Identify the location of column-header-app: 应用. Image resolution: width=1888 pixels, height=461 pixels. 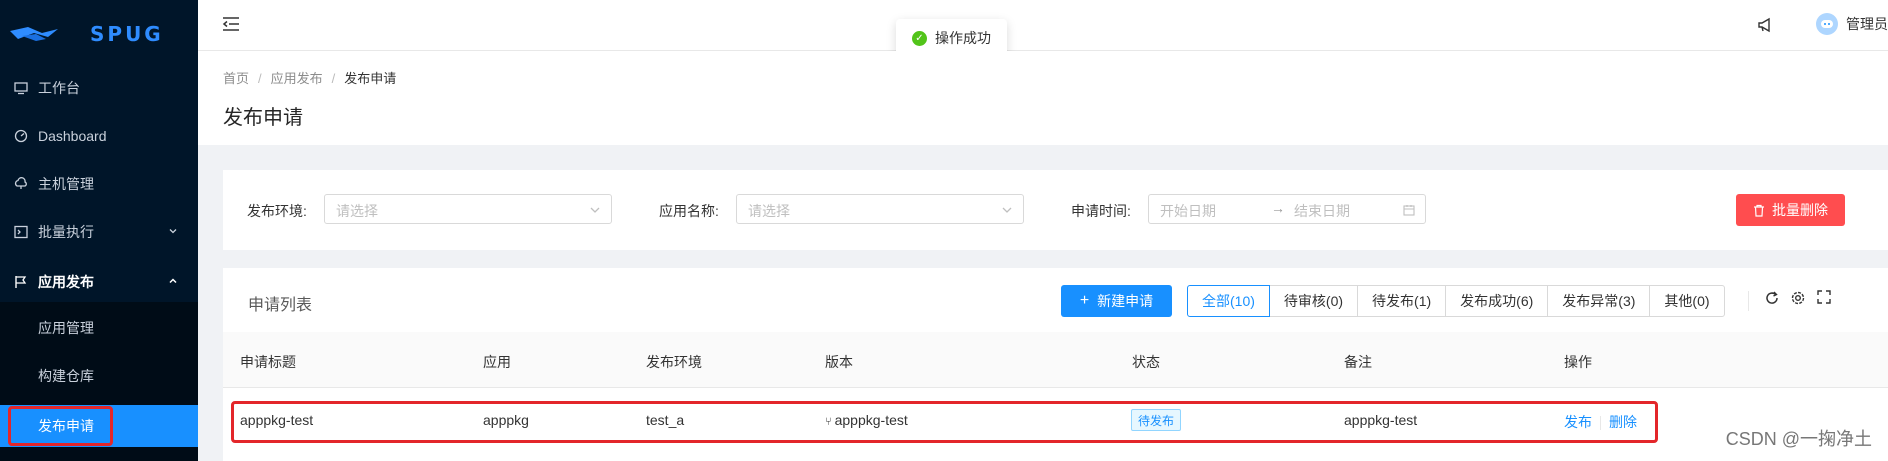
(497, 362).